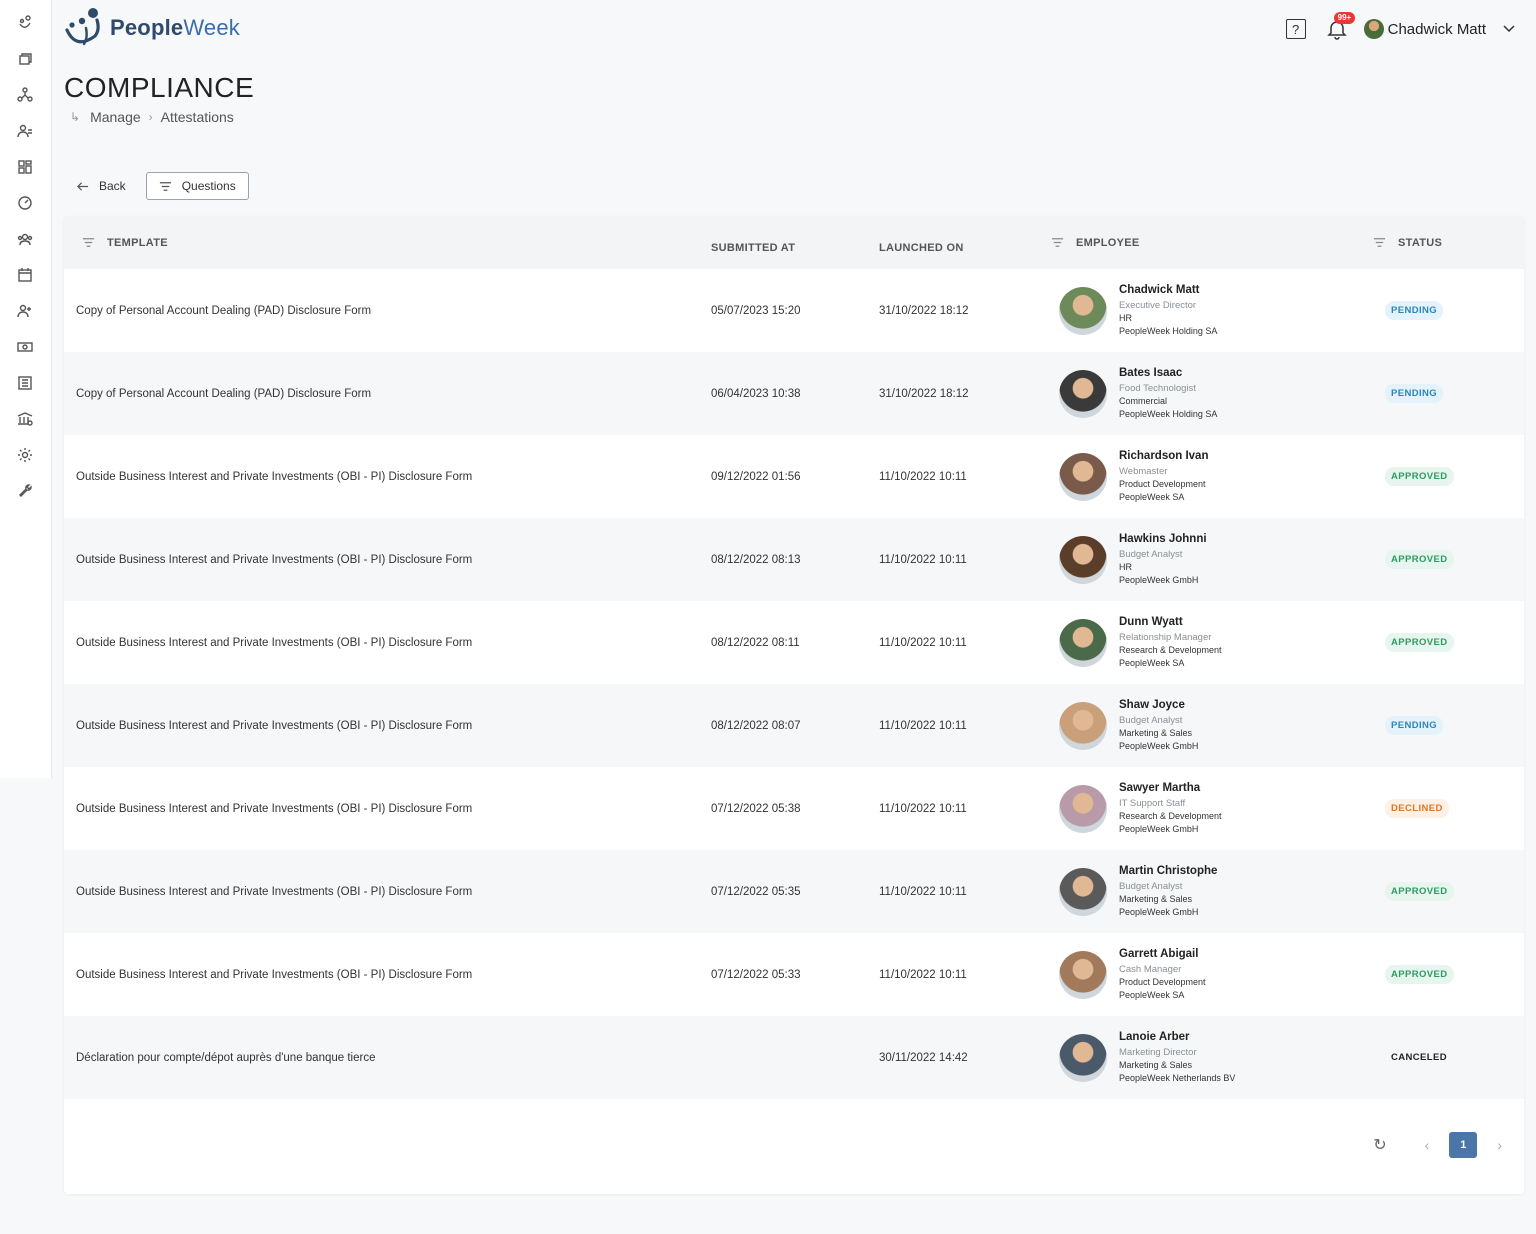 The height and width of the screenshot is (1234, 1536). Describe the element at coordinates (1158, 1052) in the screenshot. I see `employee-position: Marketing Director` at that location.